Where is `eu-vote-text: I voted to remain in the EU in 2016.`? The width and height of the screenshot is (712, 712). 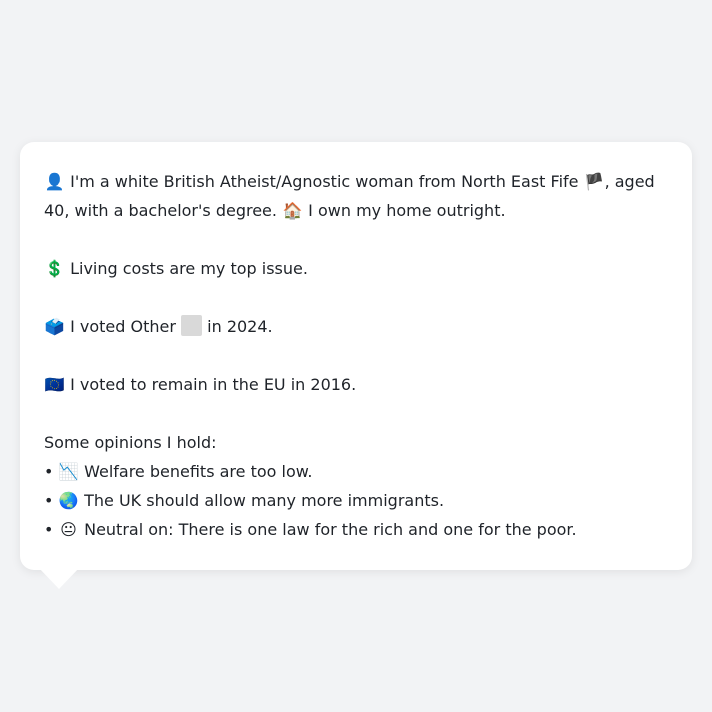
eu-vote-text: I voted to remain in the EU in 2016. is located at coordinates (213, 384).